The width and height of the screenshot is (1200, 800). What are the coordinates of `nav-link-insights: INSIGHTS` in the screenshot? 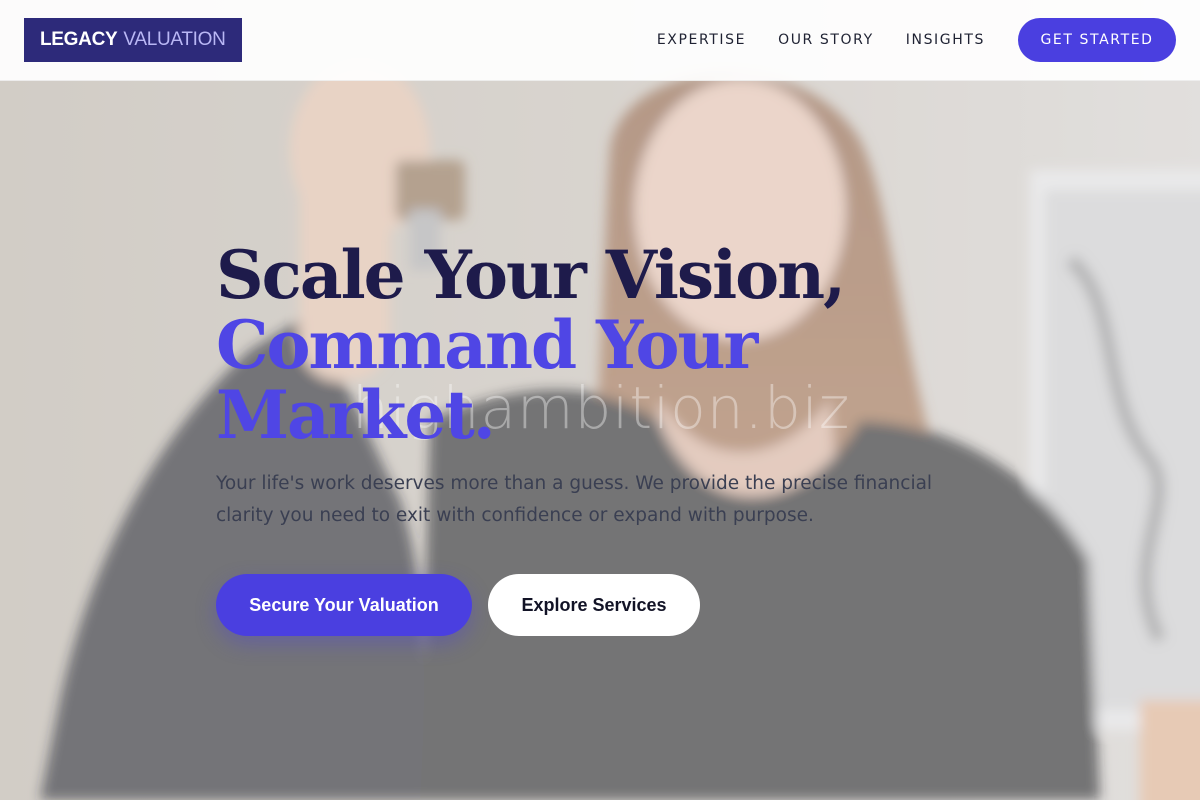 It's located at (945, 40).